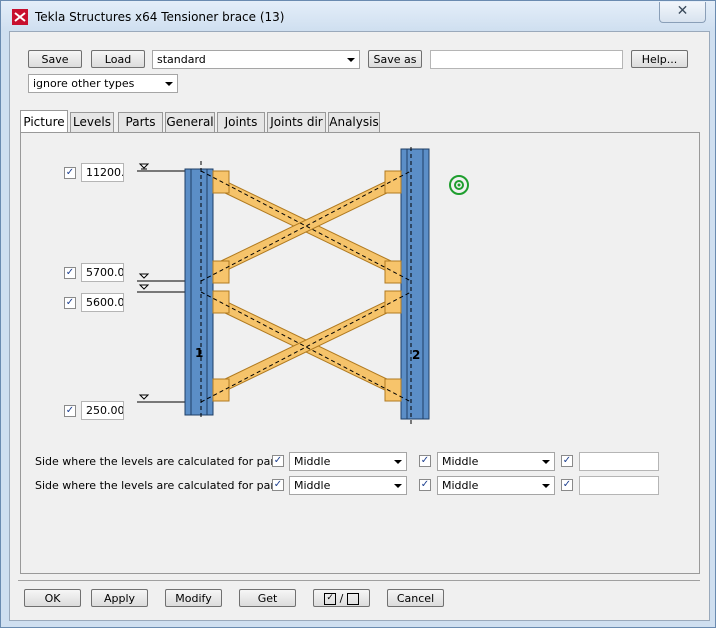 The height and width of the screenshot is (628, 716). I want to click on column-left, so click(199, 289).